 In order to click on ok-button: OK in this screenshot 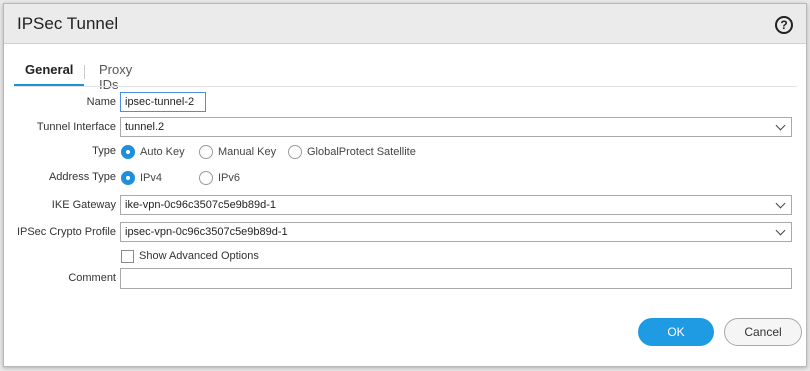, I will do `click(676, 332)`.